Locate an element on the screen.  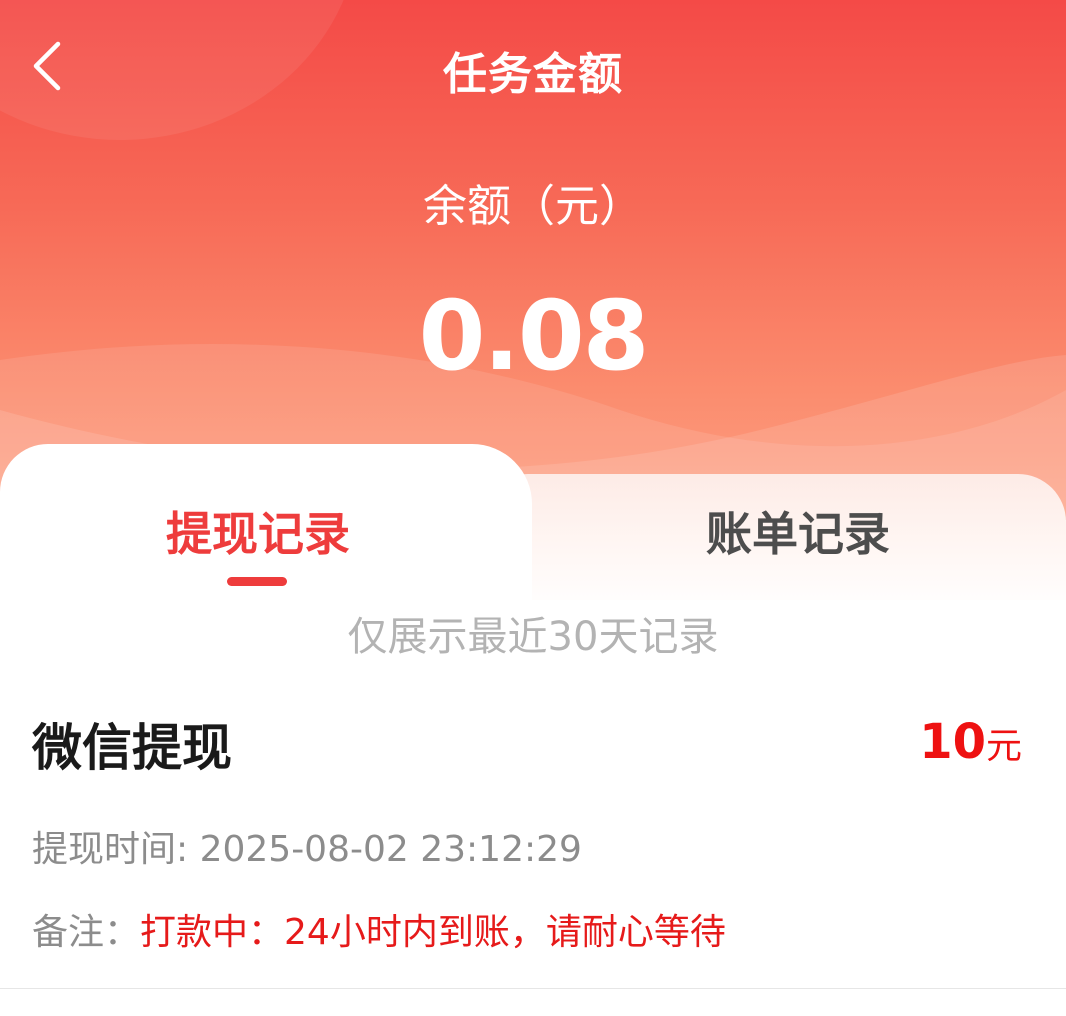
record-divider is located at coordinates (533, 988).